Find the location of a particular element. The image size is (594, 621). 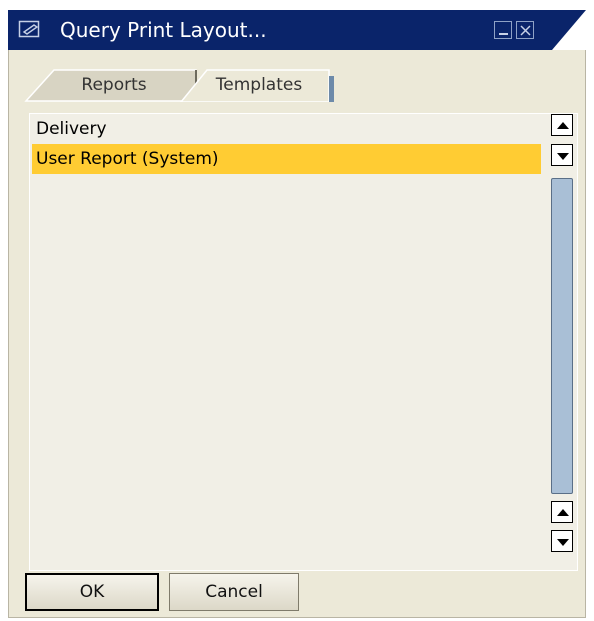

vertical-scrollbar is located at coordinates (563, 342).